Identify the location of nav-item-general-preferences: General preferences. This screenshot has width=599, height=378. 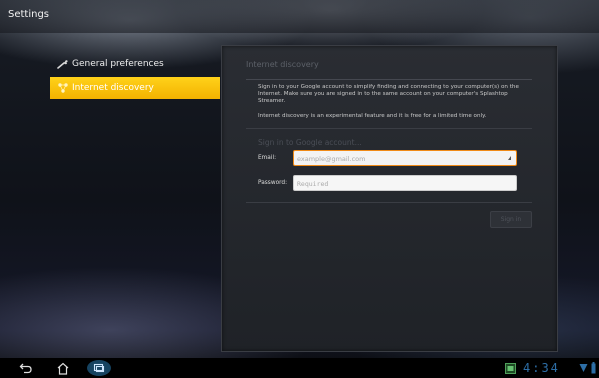
(135, 64).